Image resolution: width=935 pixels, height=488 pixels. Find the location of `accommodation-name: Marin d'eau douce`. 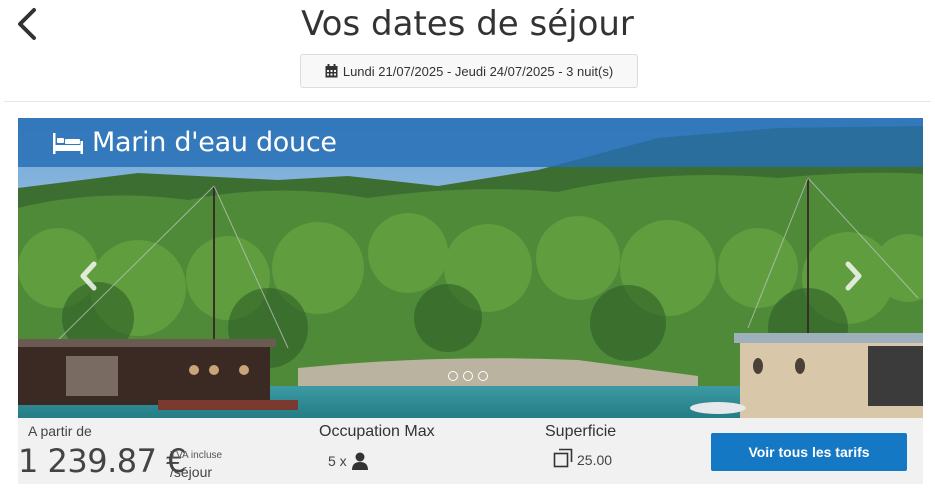

accommodation-name: Marin d'eau douce is located at coordinates (214, 142).